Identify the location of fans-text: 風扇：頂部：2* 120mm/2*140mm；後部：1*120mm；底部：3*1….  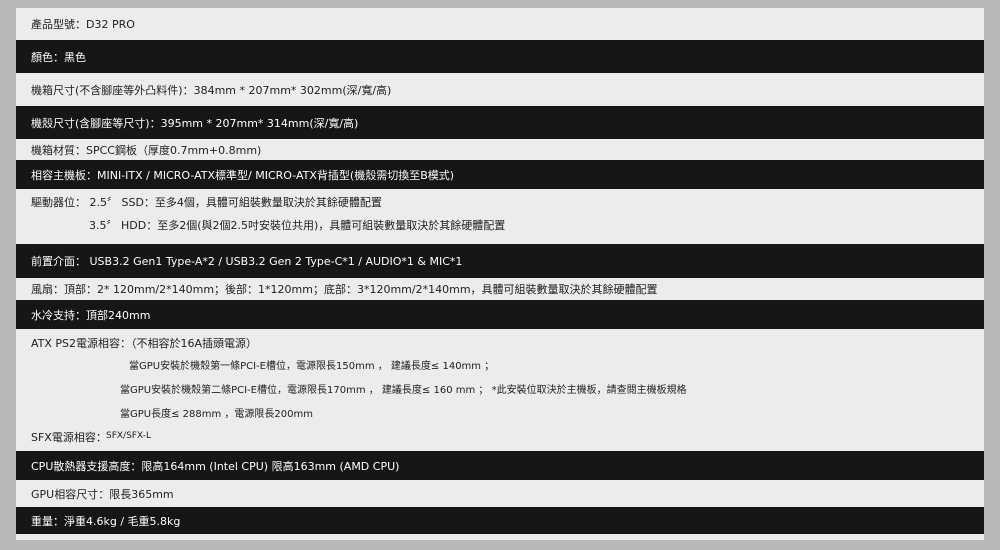
(344, 289).